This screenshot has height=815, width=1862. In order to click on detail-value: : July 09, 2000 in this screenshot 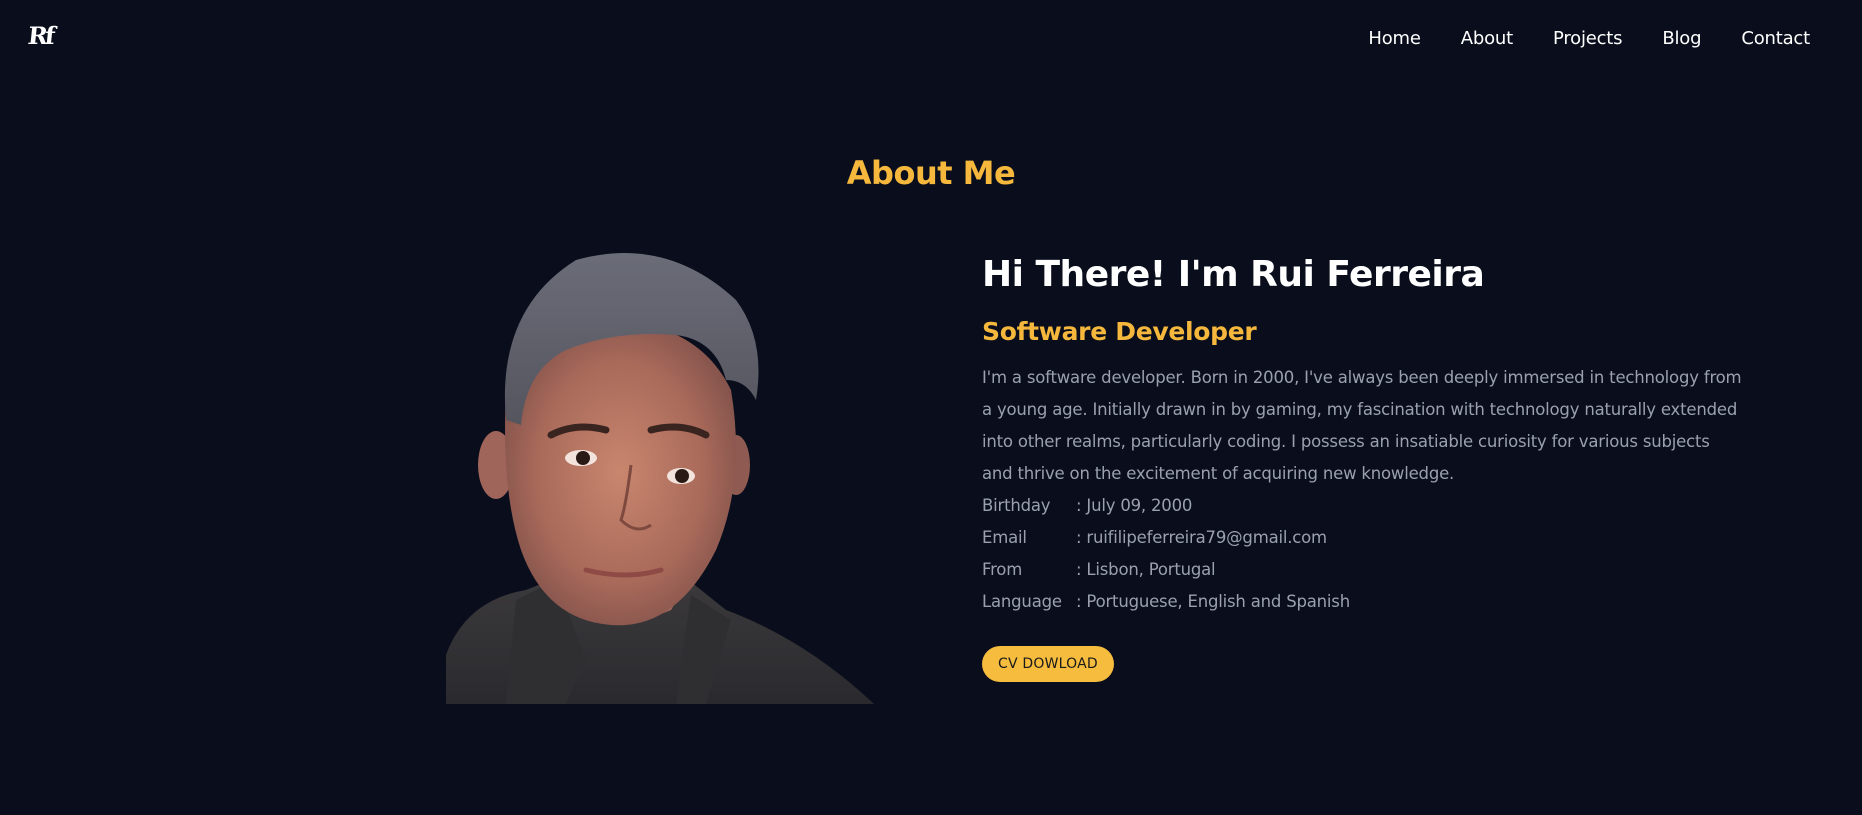, I will do `click(1134, 505)`.